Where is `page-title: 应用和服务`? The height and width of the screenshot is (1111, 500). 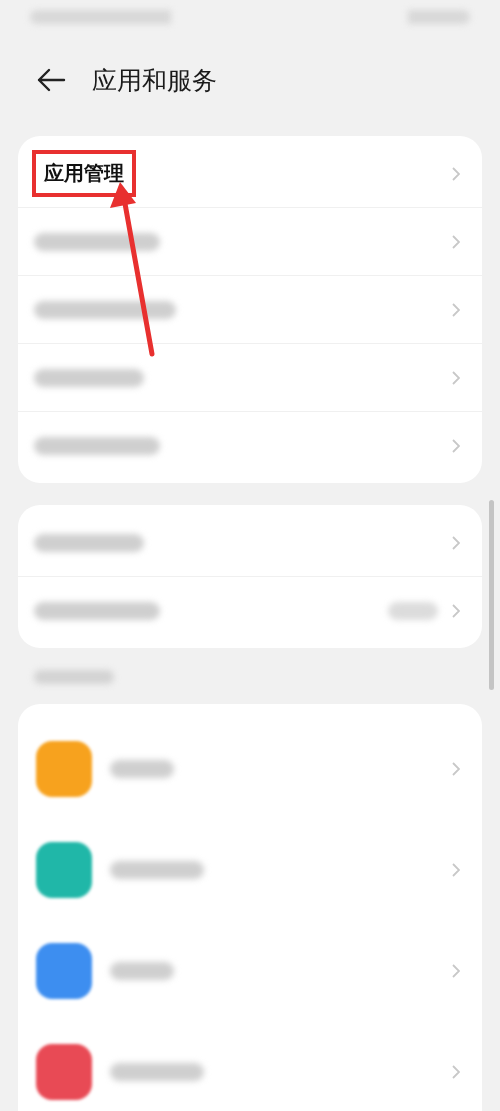
page-title: 应用和服务 is located at coordinates (154, 80).